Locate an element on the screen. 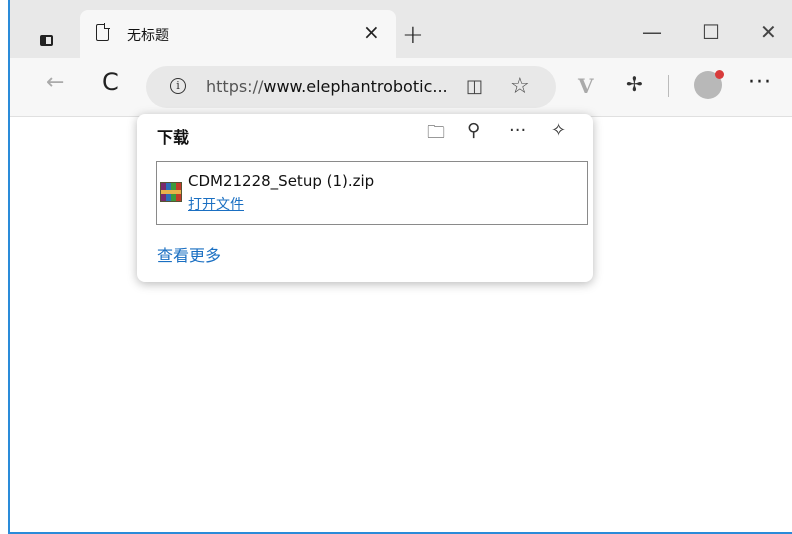 The image size is (792, 534). downloads-title: 下载 is located at coordinates (173, 137).